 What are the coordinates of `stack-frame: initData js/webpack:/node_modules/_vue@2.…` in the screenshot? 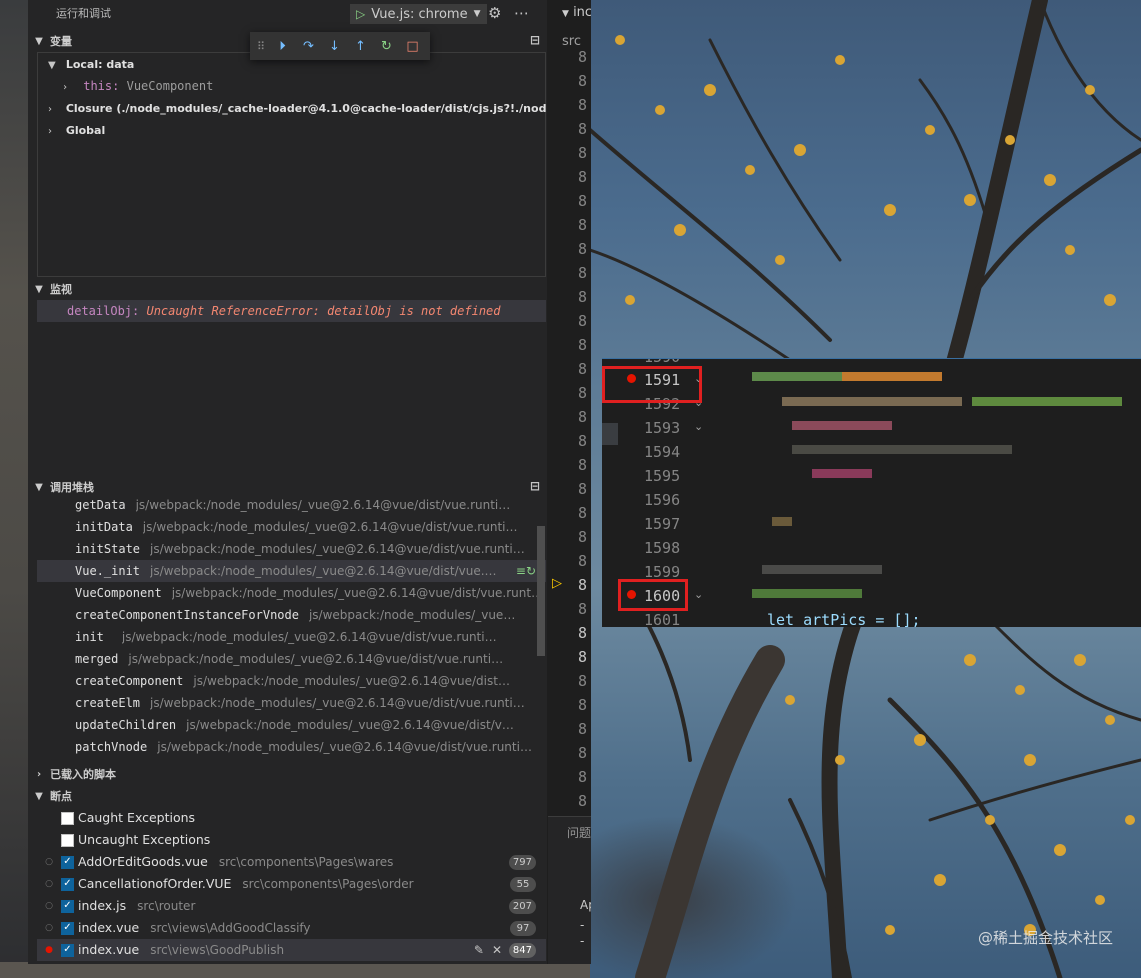 It's located at (291, 527).